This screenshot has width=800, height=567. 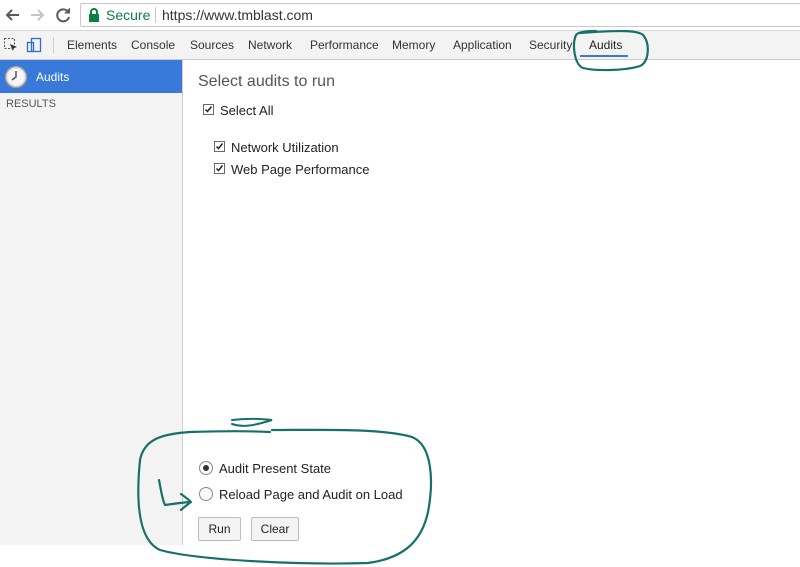 What do you see at coordinates (34, 47) in the screenshot?
I see `device-toolbar-icon` at bounding box center [34, 47].